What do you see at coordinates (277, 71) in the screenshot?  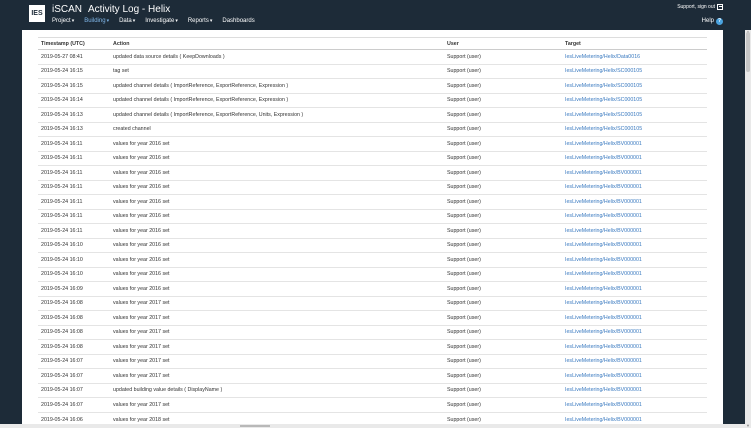 I see `cell-action: tag set` at bounding box center [277, 71].